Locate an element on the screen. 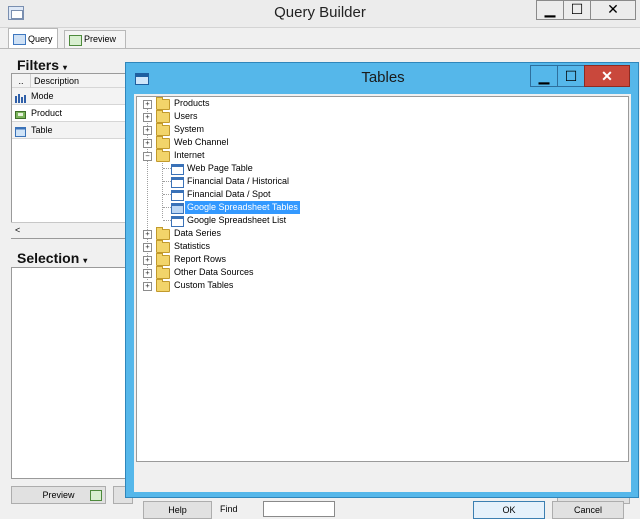 This screenshot has height=519, width=640. tree-node-label: Statistics is located at coordinates (192, 246).